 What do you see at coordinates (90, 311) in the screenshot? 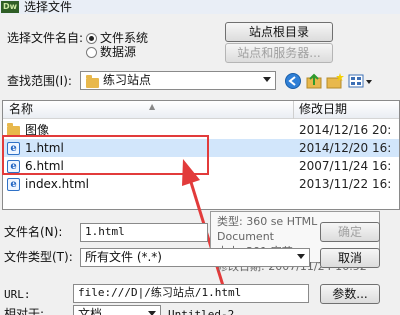
I see `relative-value: 文档` at bounding box center [90, 311].